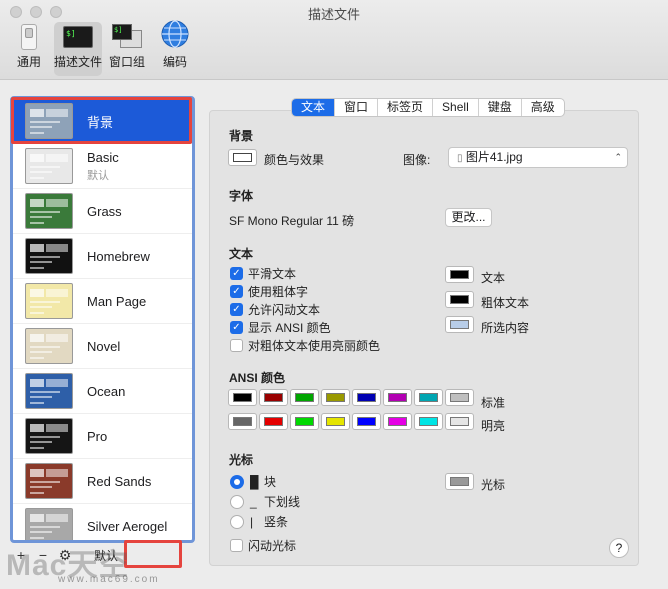 The image size is (668, 589). Describe the element at coordinates (241, 460) in the screenshot. I see `cursor-section-title: 光标` at that location.